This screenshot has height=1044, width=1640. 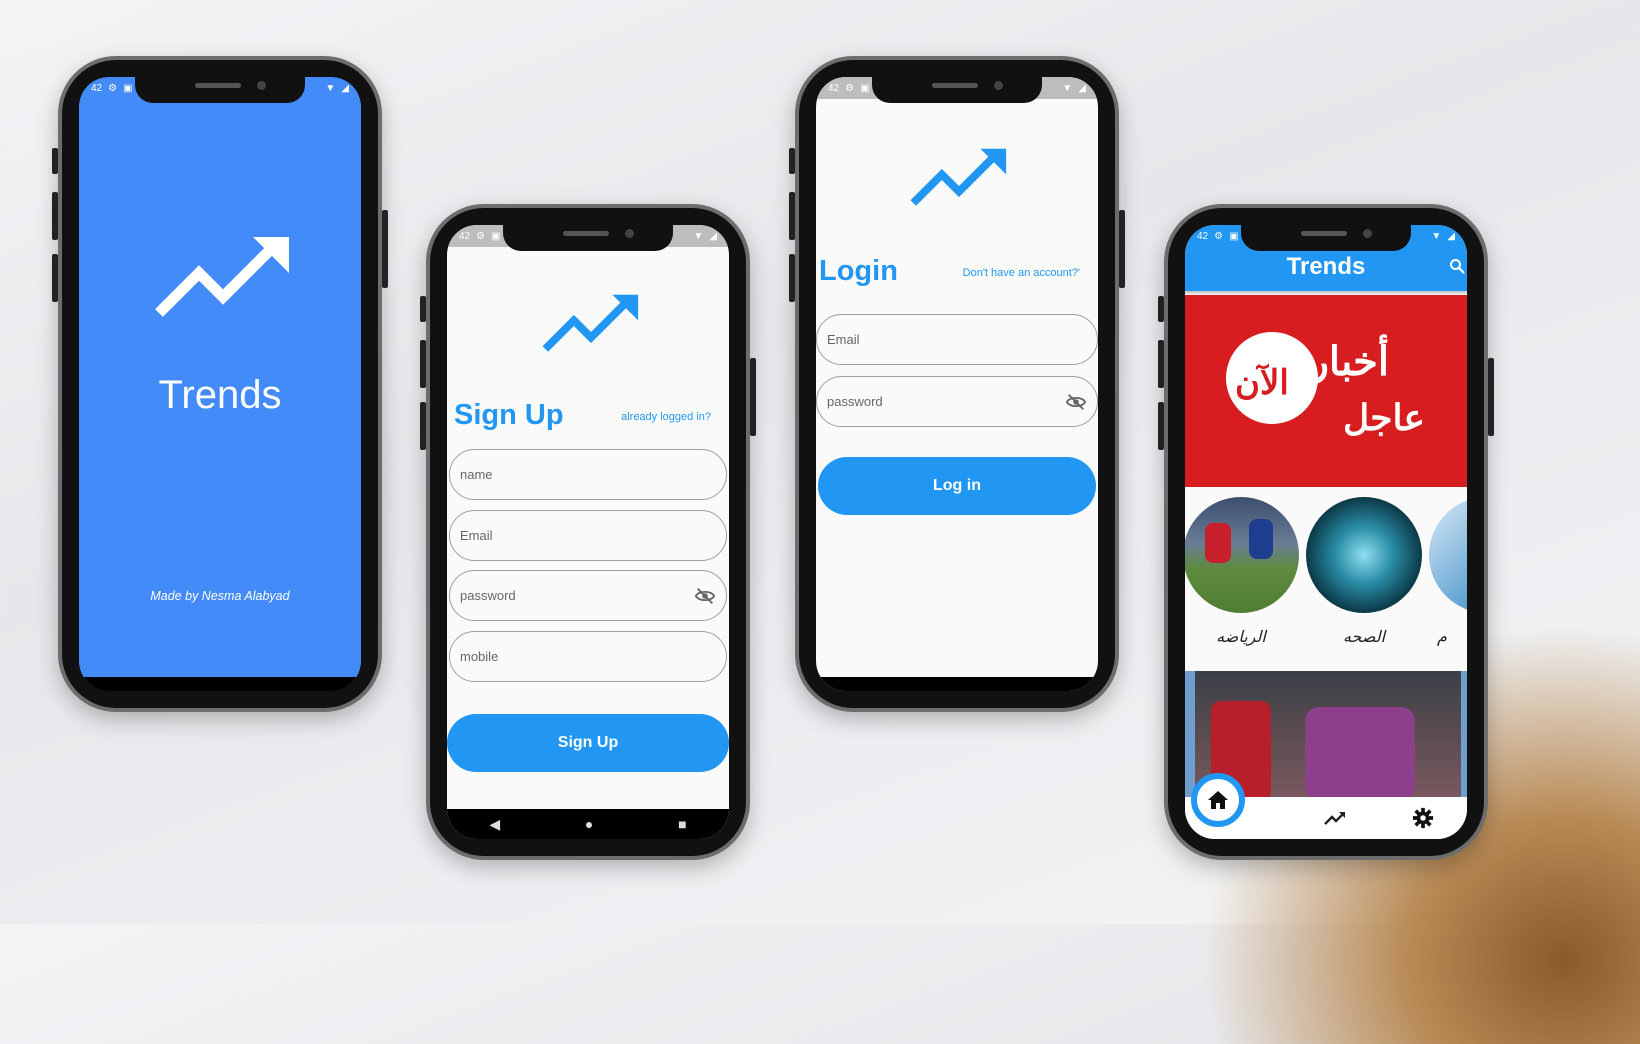 What do you see at coordinates (1021, 273) in the screenshot?
I see `dont-have-account-link: Don't have an account?'` at bounding box center [1021, 273].